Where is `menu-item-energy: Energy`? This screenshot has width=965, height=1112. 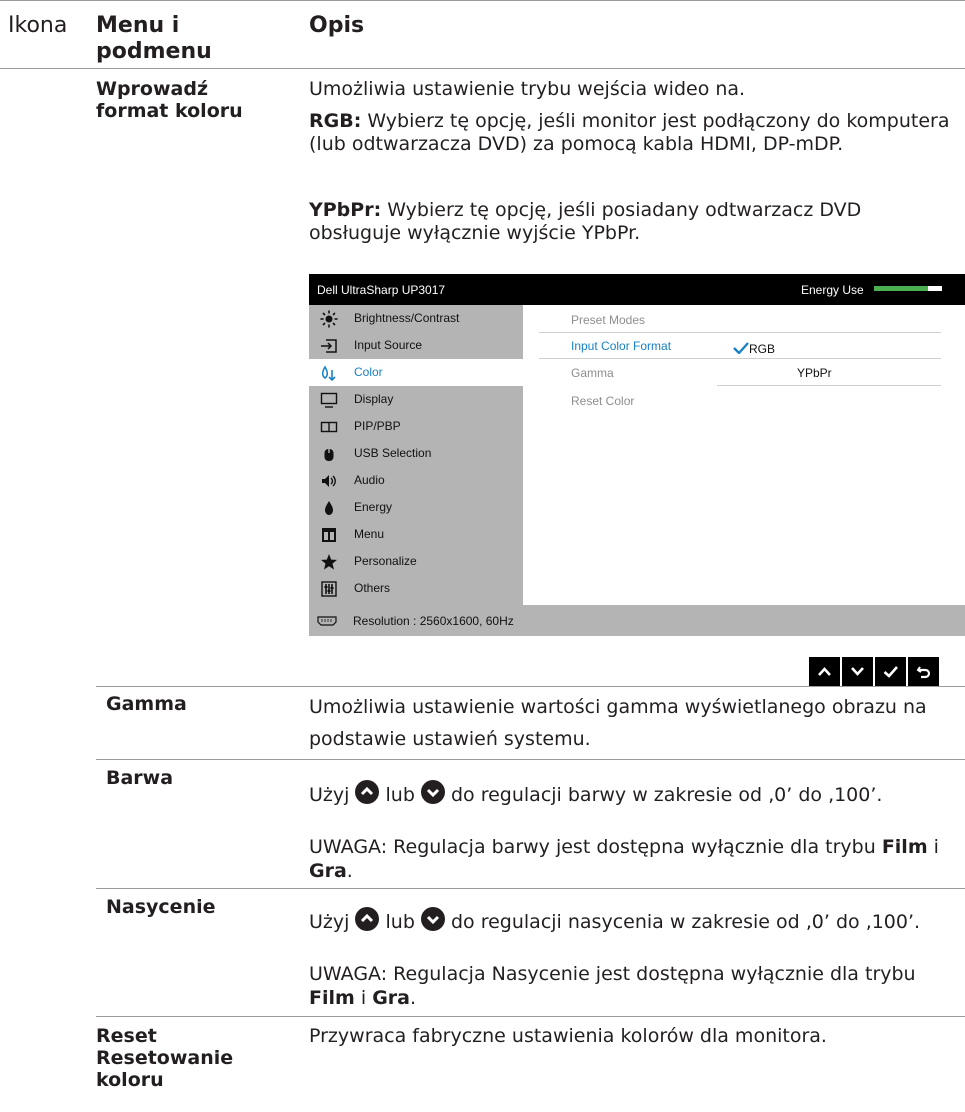 menu-item-energy: Energy is located at coordinates (416, 507).